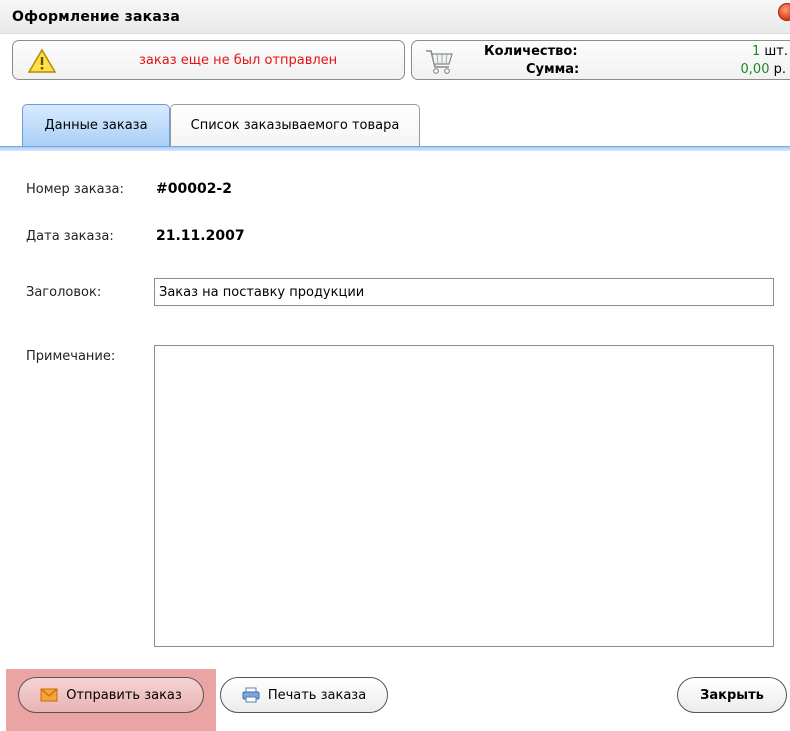  What do you see at coordinates (784, 12) in the screenshot?
I see `window-close-icon` at bounding box center [784, 12].